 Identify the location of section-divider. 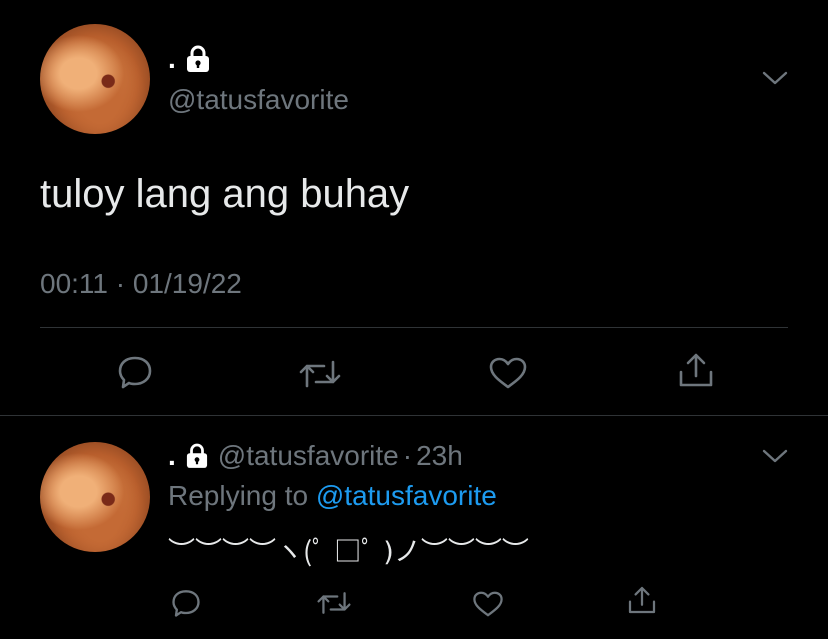
(414, 415).